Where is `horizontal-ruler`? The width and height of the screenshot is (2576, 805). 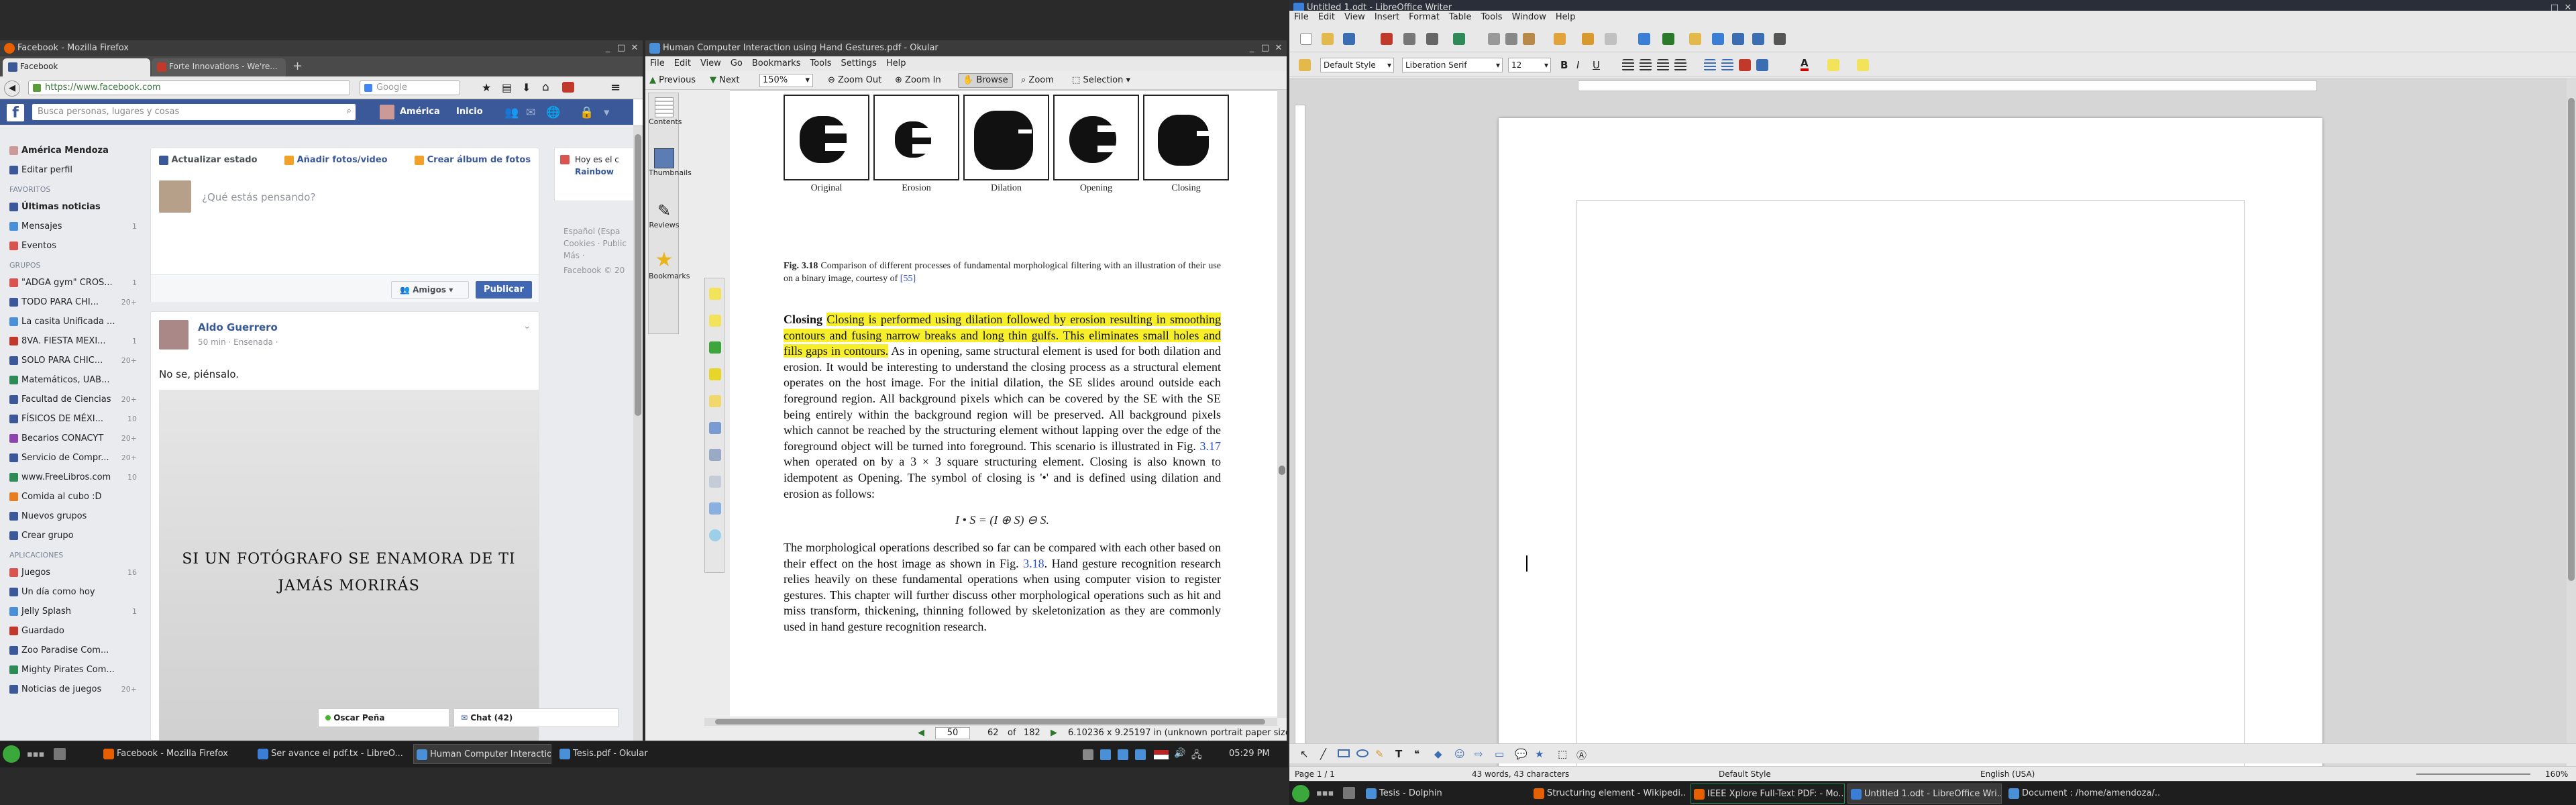 horizontal-ruler is located at coordinates (1947, 85).